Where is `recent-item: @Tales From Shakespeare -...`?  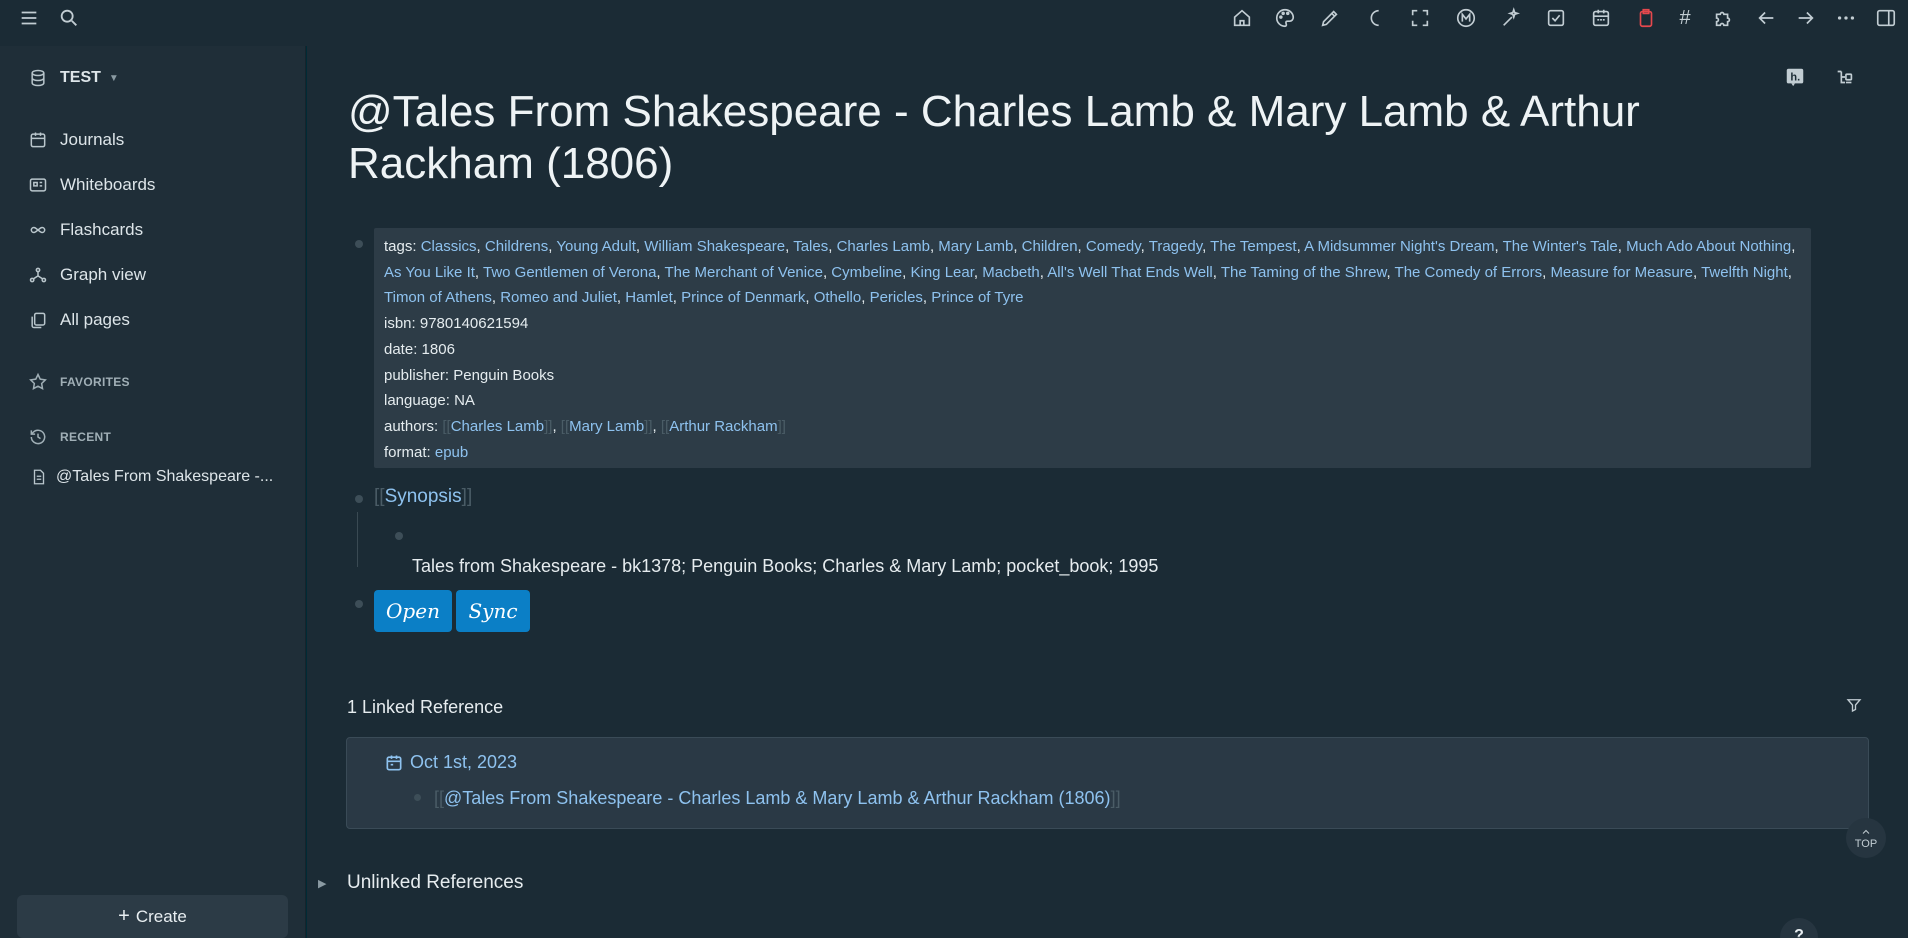
recent-item: @Tales From Shakespeare -... is located at coordinates (151, 477).